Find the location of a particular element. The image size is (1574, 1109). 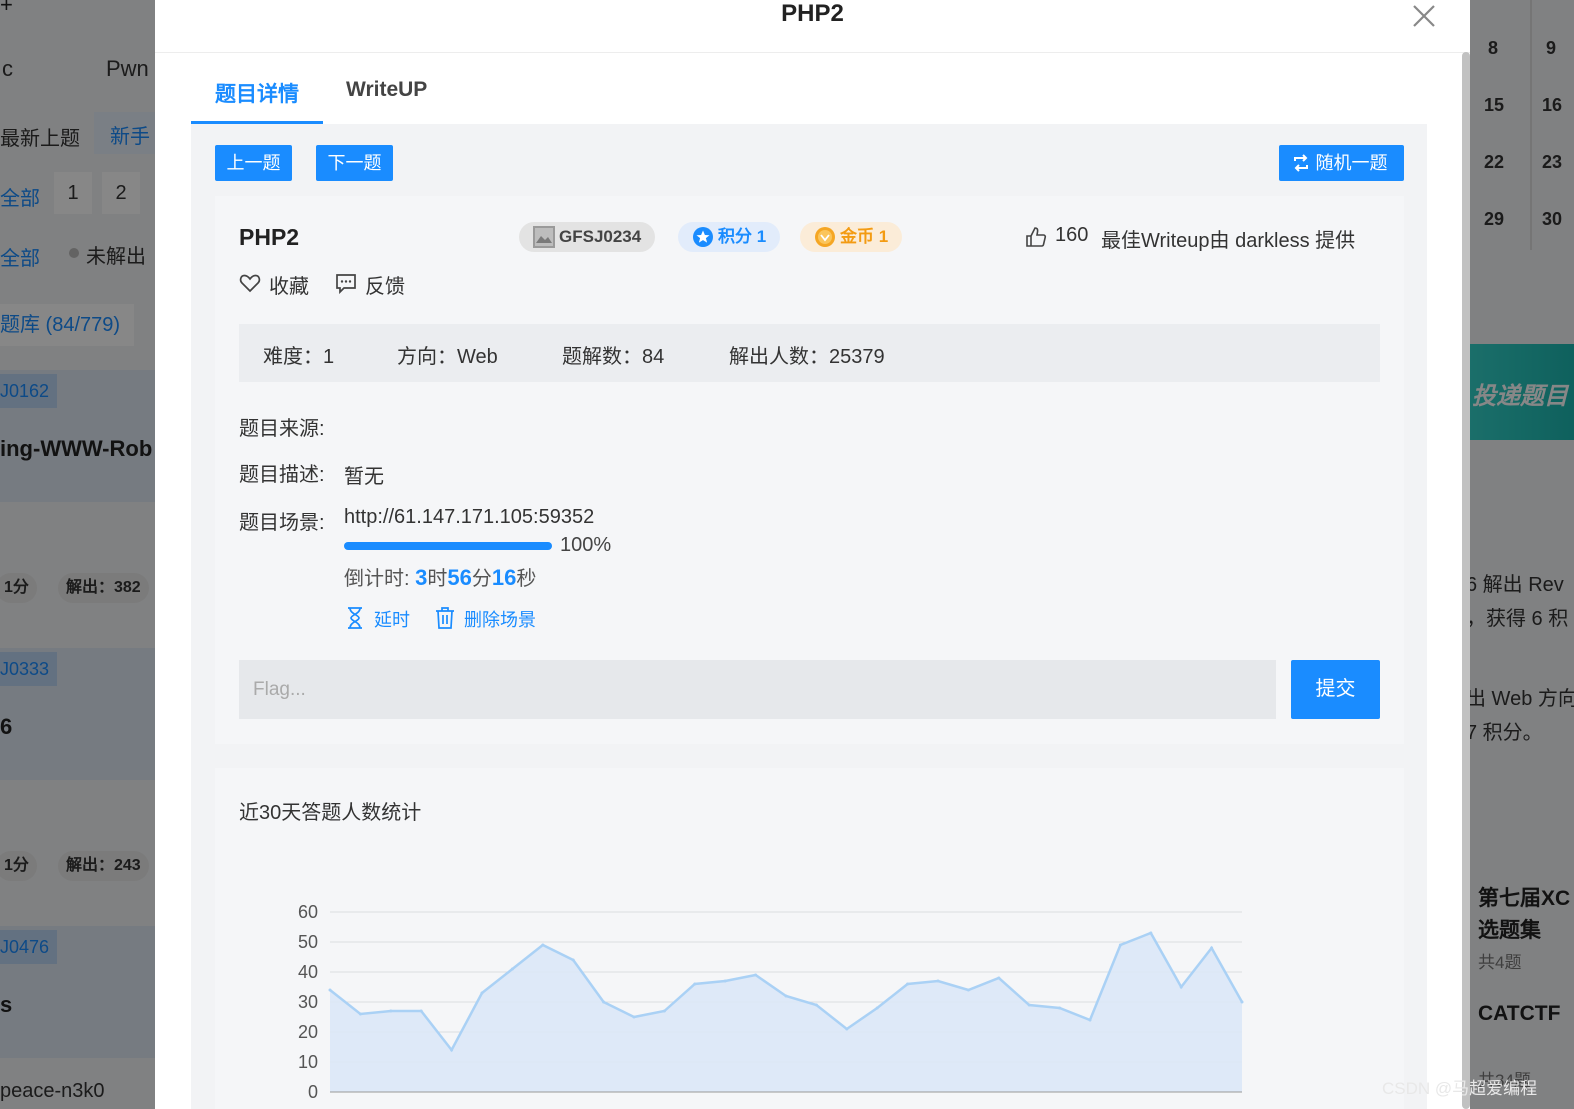

countdown-hours: 3 is located at coordinates (421, 577).